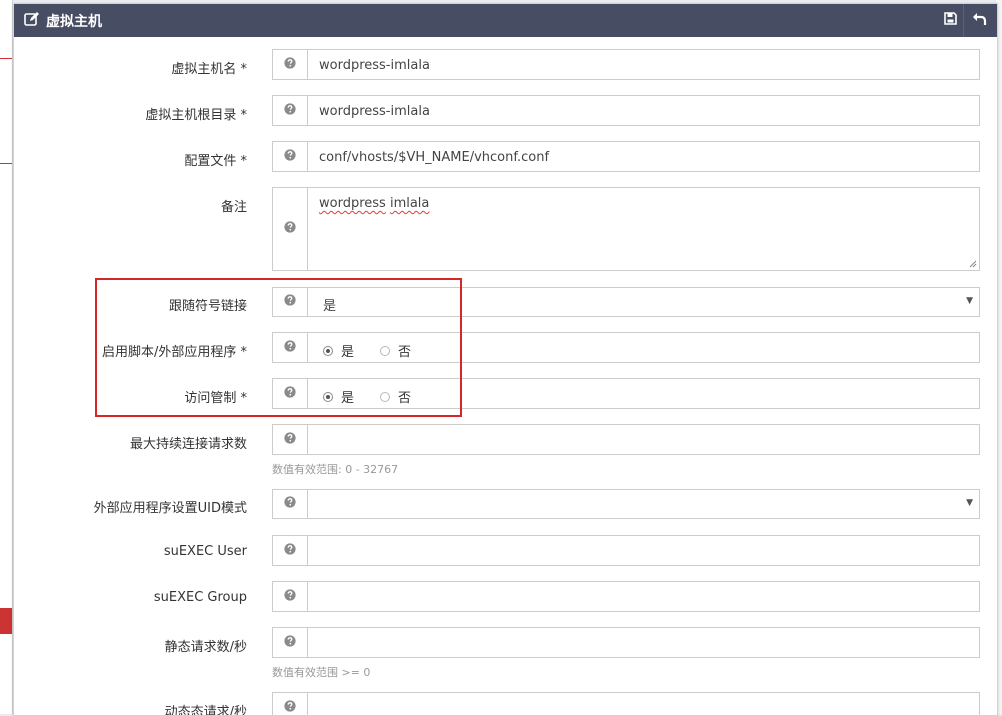 This screenshot has width=1002, height=716. What do you see at coordinates (215, 398) in the screenshot?
I see `restrained-label: 访问管制 *` at bounding box center [215, 398].